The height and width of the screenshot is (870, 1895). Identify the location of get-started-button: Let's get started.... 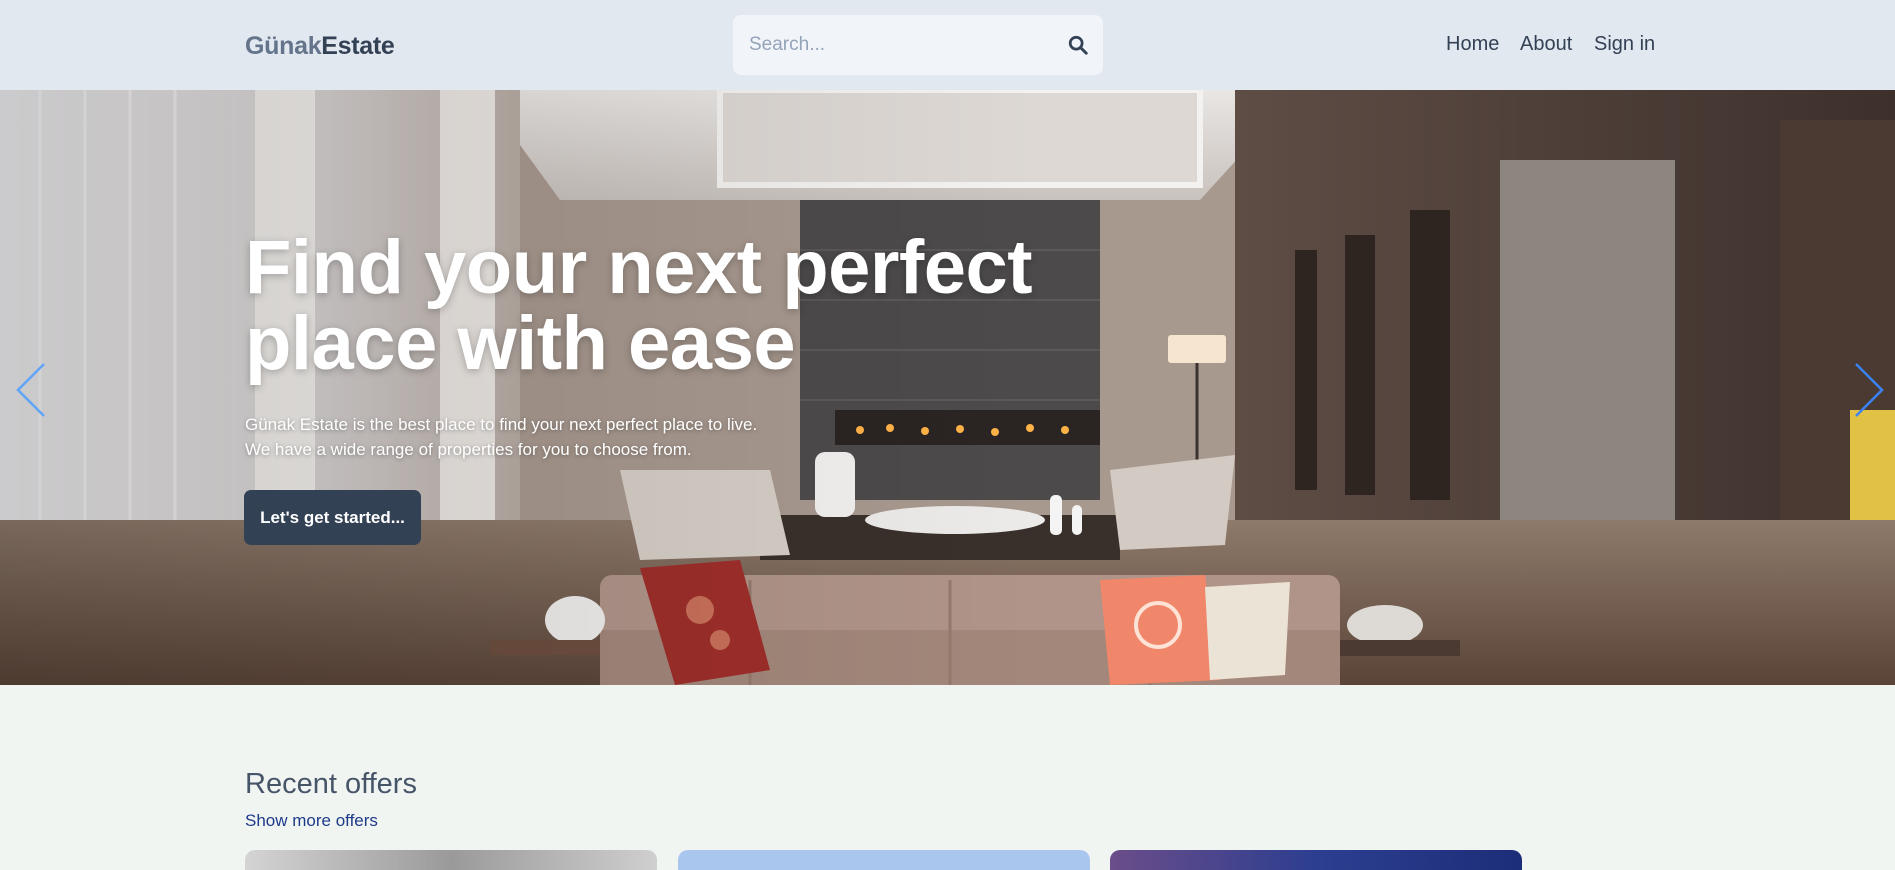
(332, 517).